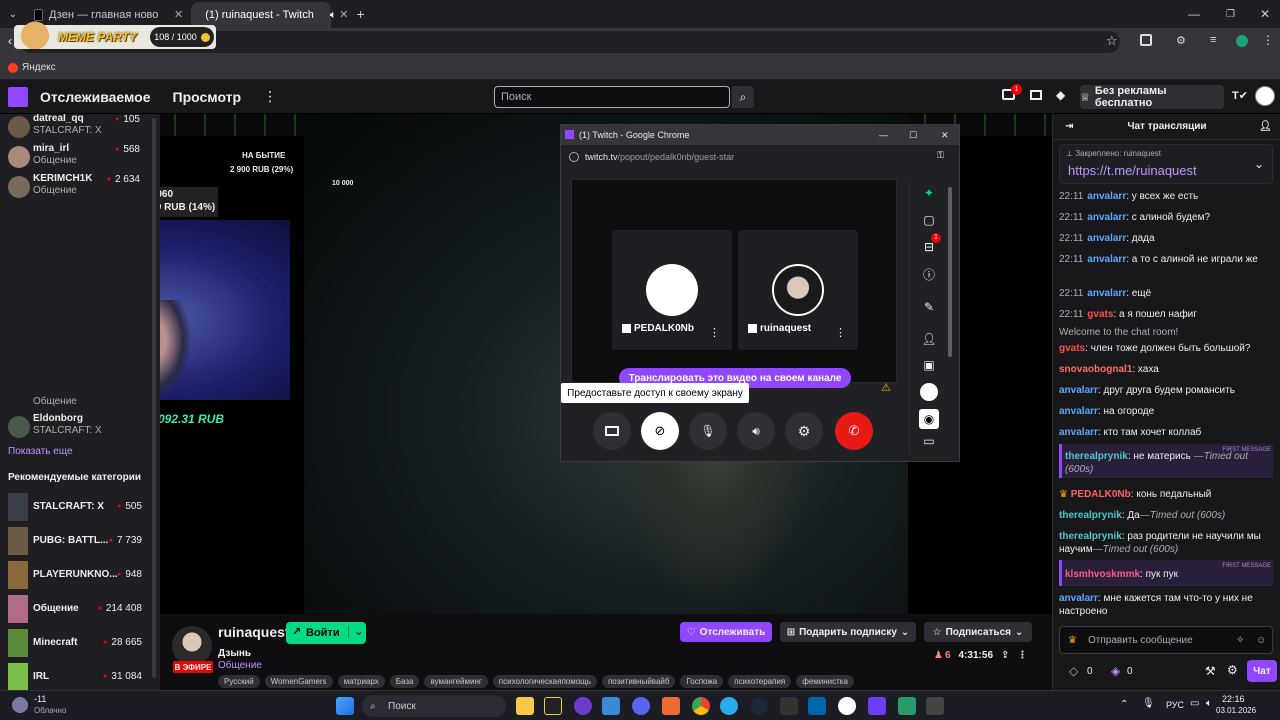  I want to click on sidebar-scrollbar, so click(154, 398).